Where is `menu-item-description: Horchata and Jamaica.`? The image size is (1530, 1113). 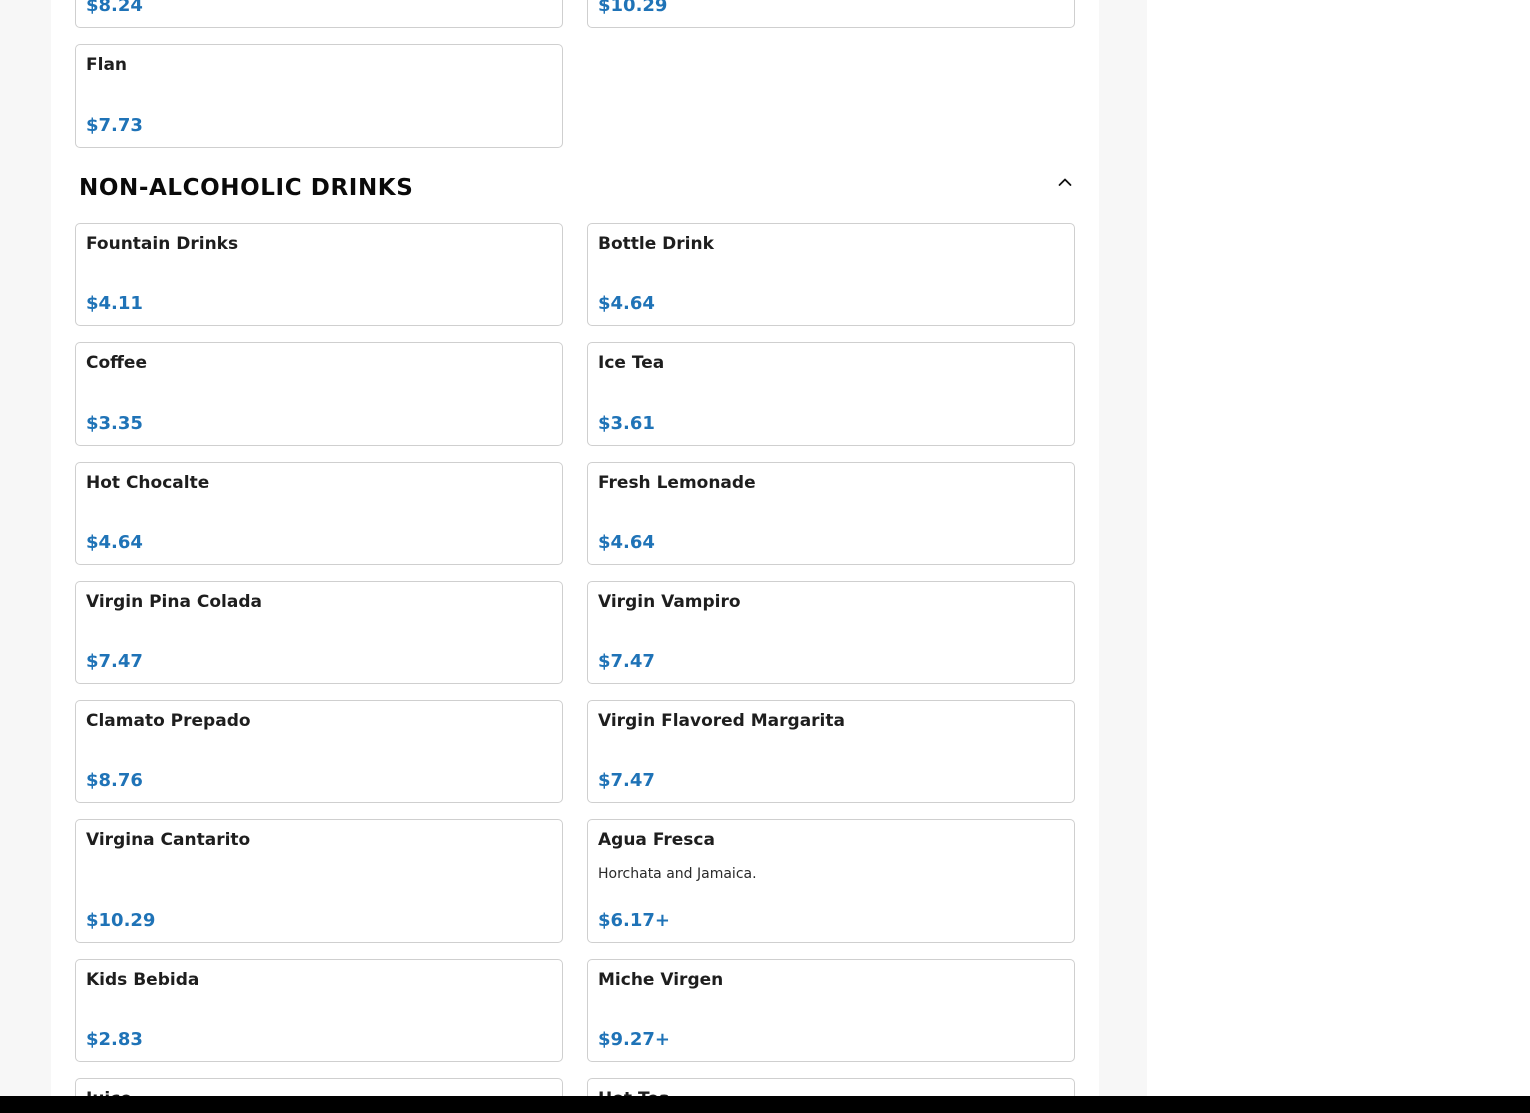
menu-item-description: Horchata and Jamaica. is located at coordinates (677, 874).